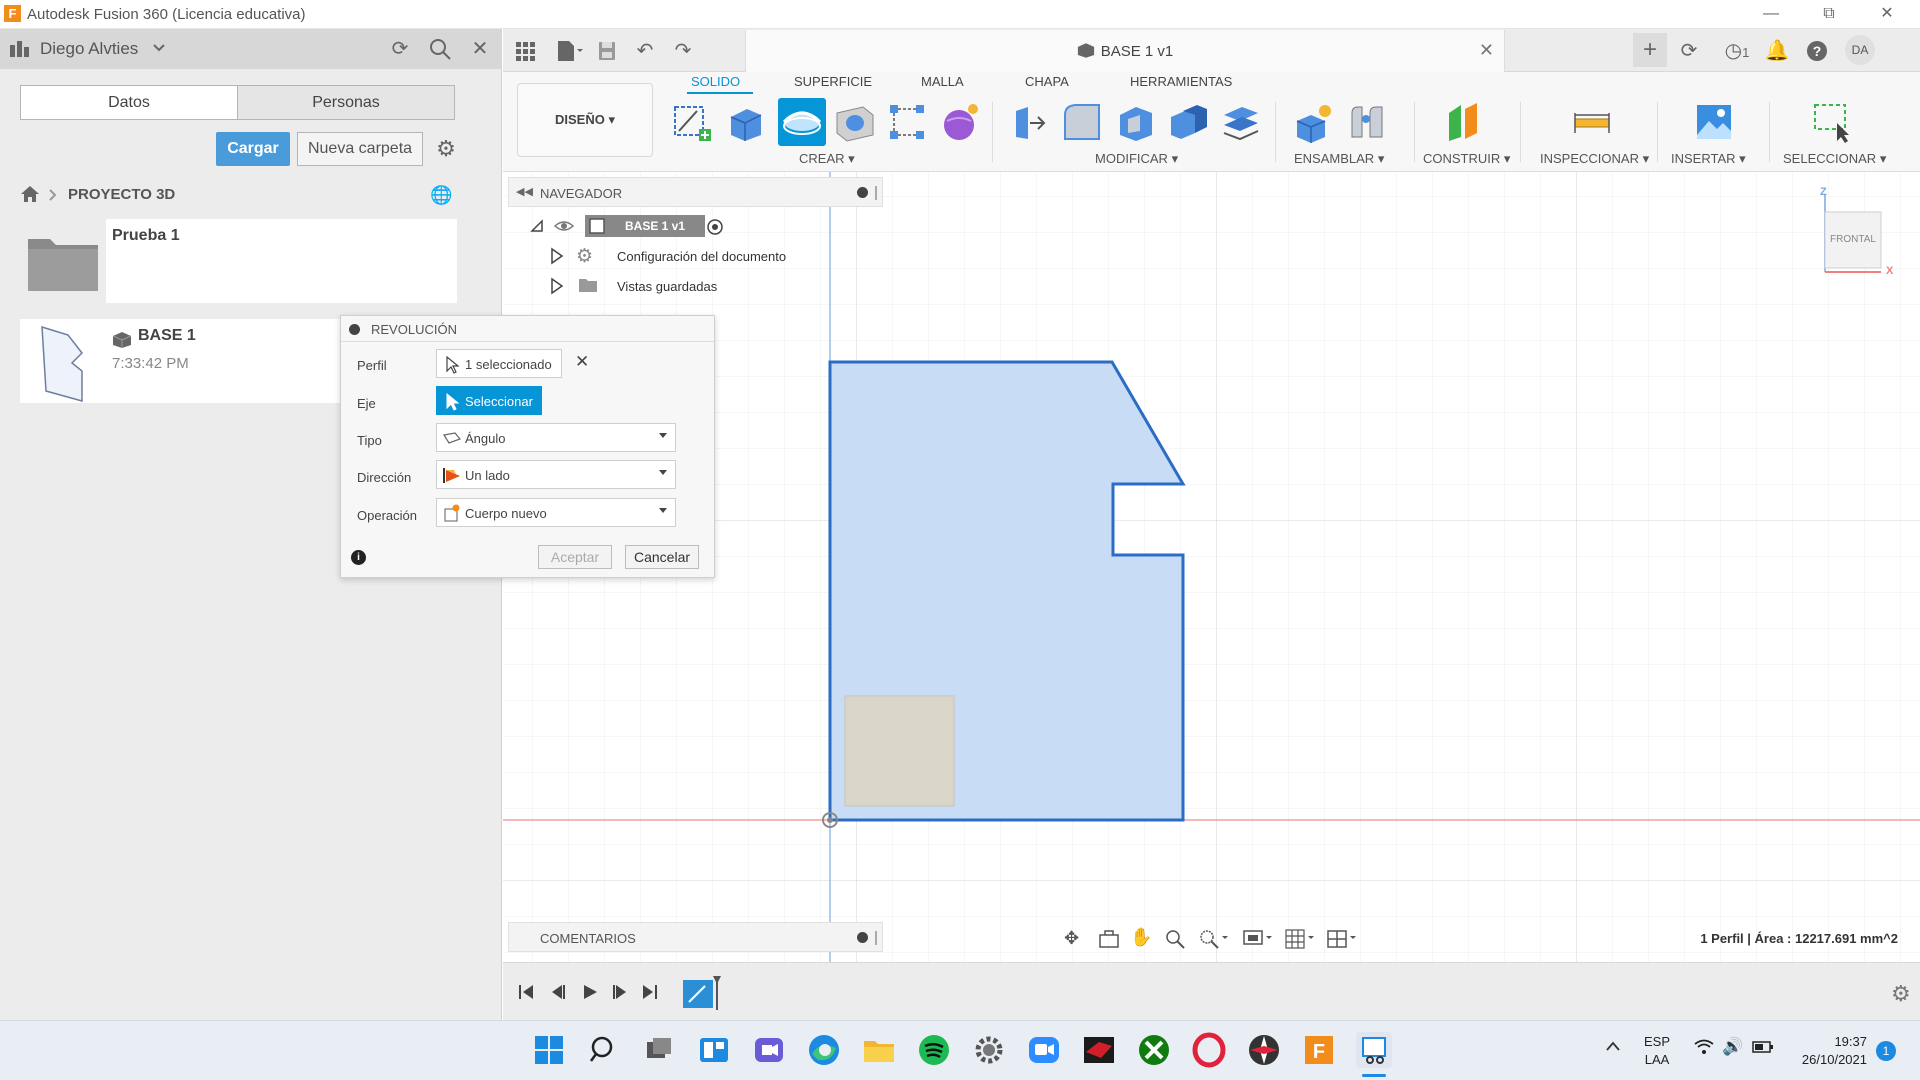 The height and width of the screenshot is (1080, 1920). Describe the element at coordinates (1829, 14) in the screenshot. I see `restore-button: ⧉` at that location.